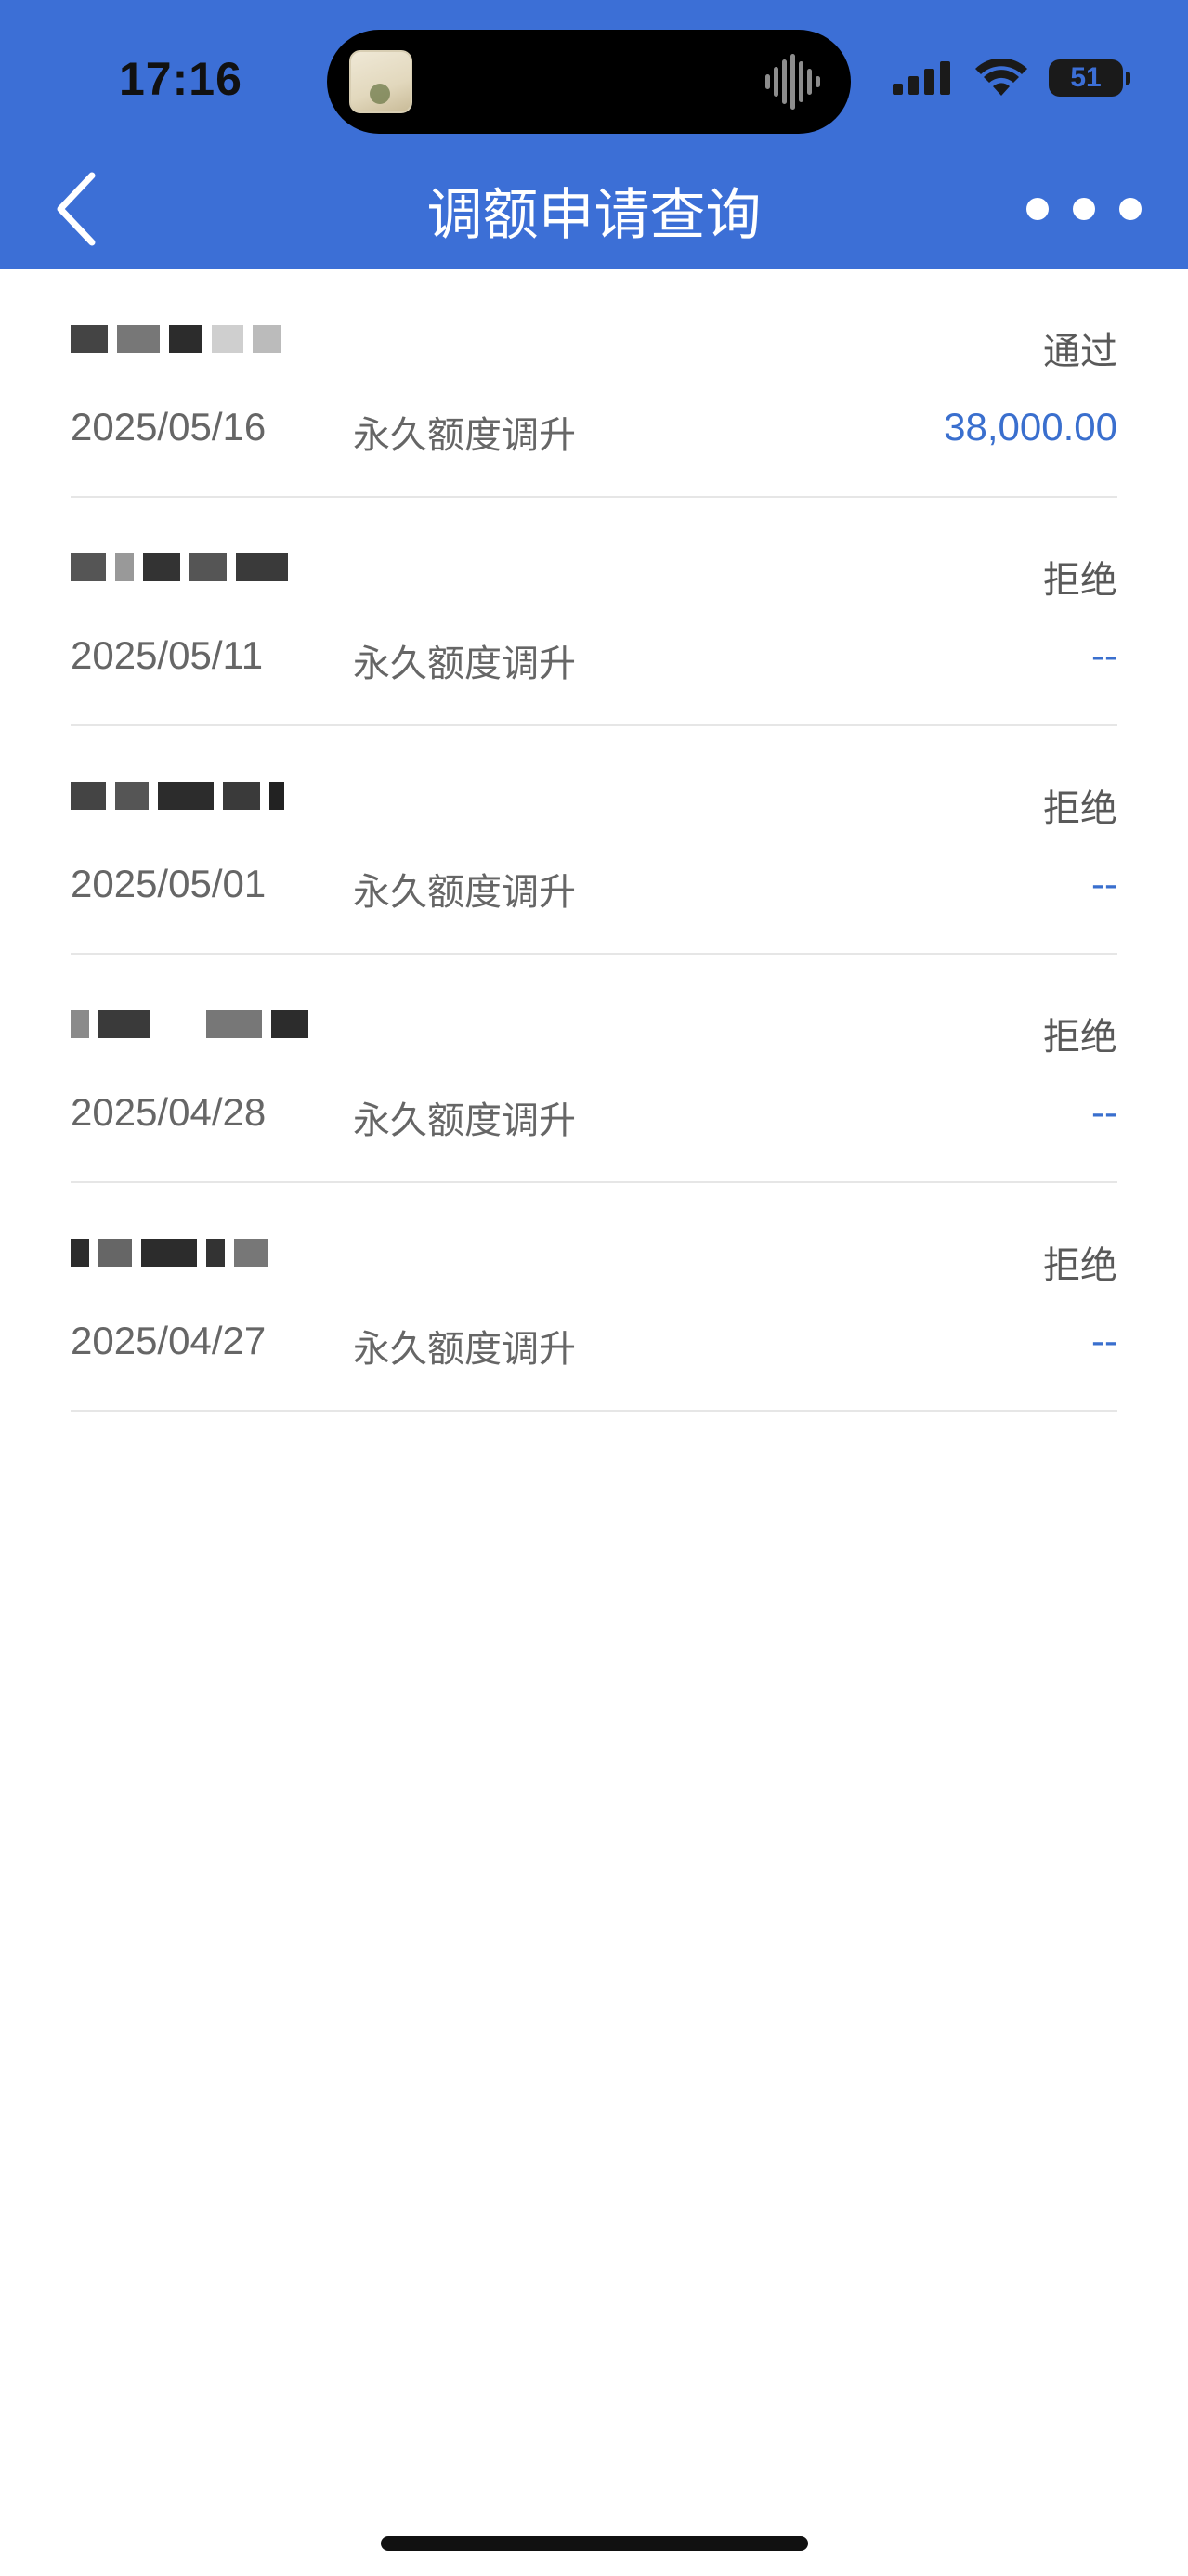 The width and height of the screenshot is (1188, 2576). I want to click on status-time: 17:16, so click(180, 79).